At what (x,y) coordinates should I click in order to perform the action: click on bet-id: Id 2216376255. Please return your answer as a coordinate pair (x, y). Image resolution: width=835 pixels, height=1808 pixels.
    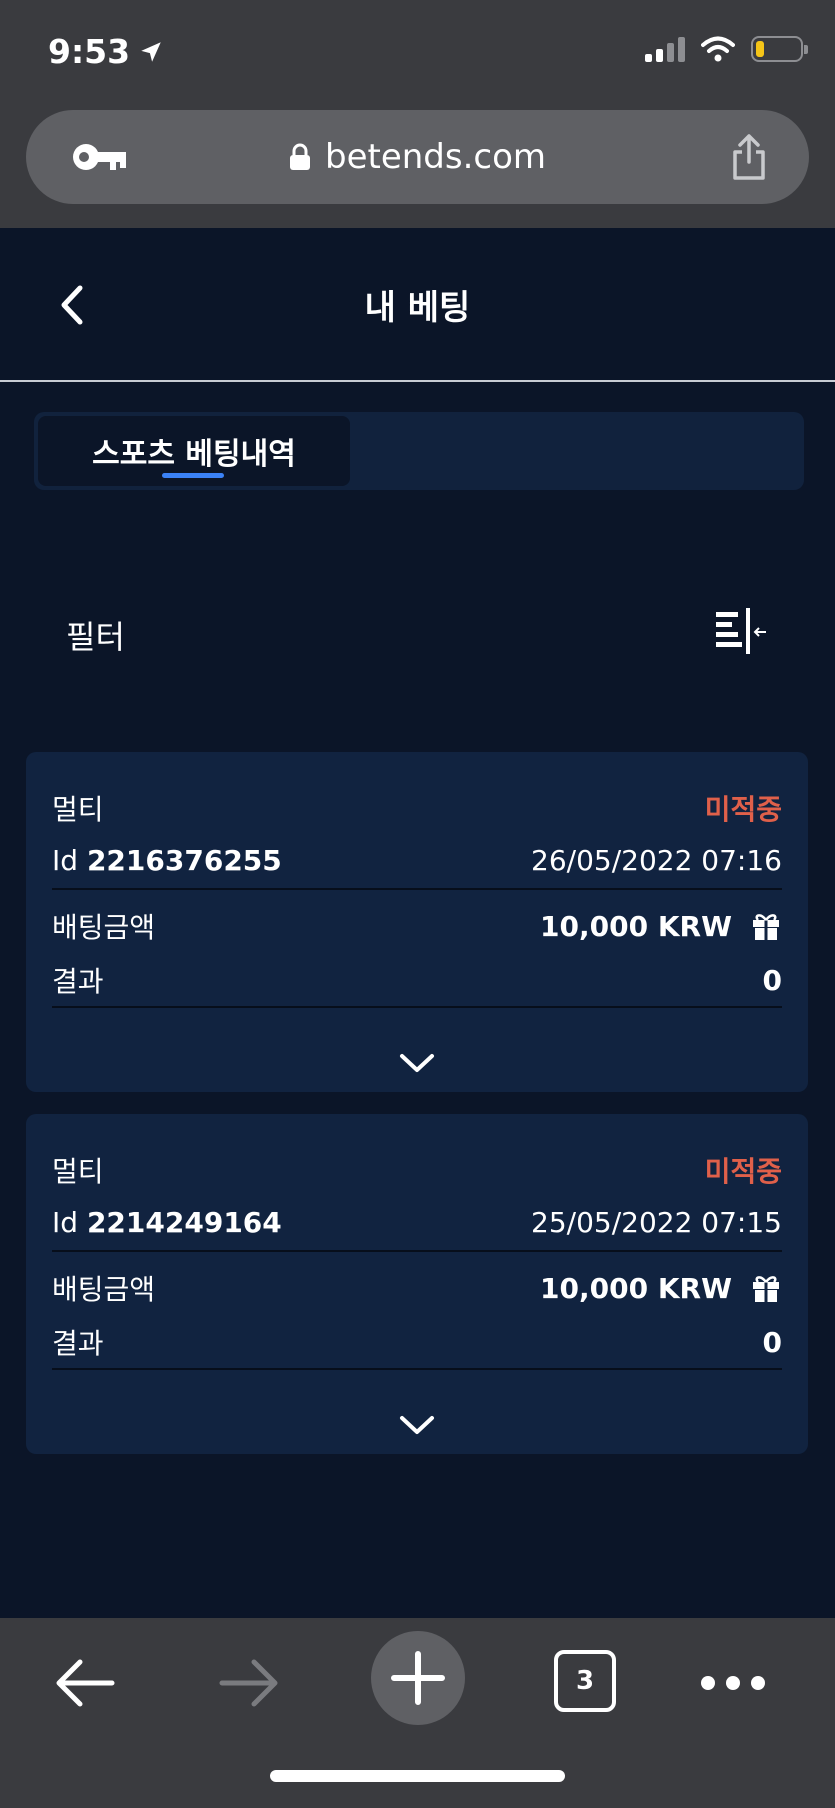
    Looking at the image, I should click on (167, 860).